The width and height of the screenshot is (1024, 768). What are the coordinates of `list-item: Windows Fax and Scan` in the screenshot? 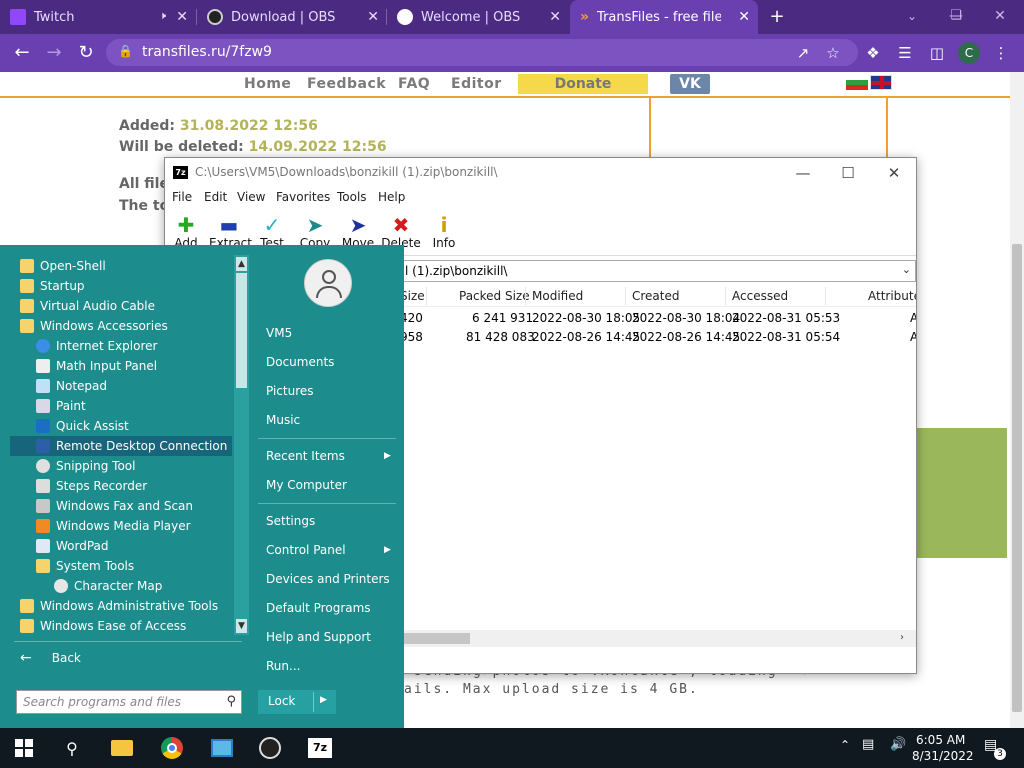 It's located at (114, 506).